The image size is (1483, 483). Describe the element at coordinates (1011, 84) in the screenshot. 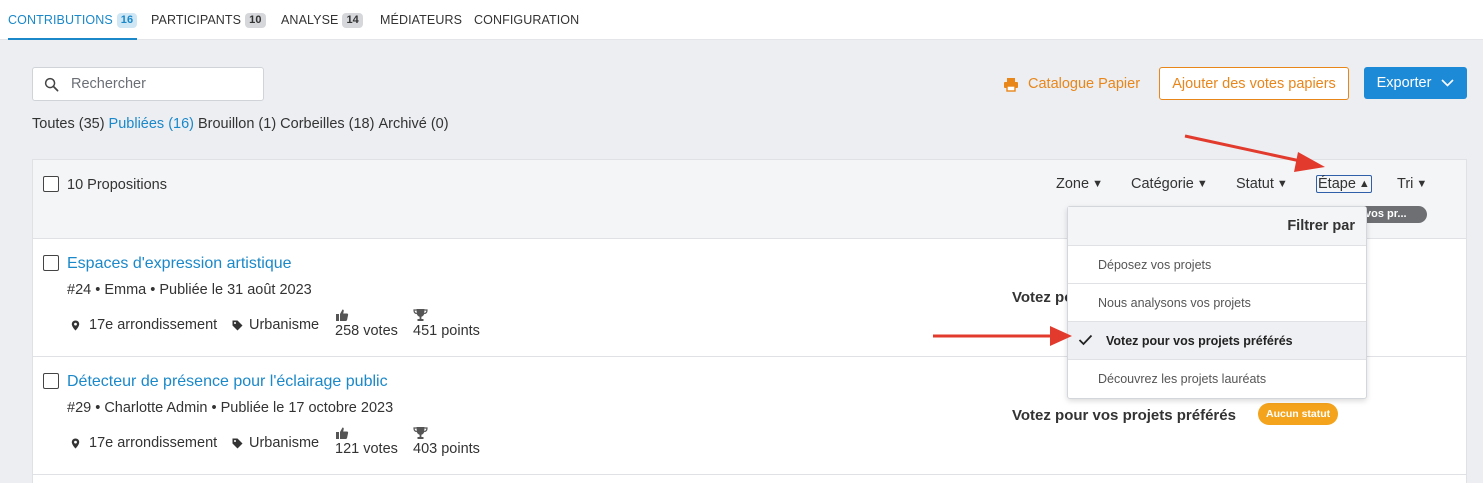

I see `printer-icon` at that location.